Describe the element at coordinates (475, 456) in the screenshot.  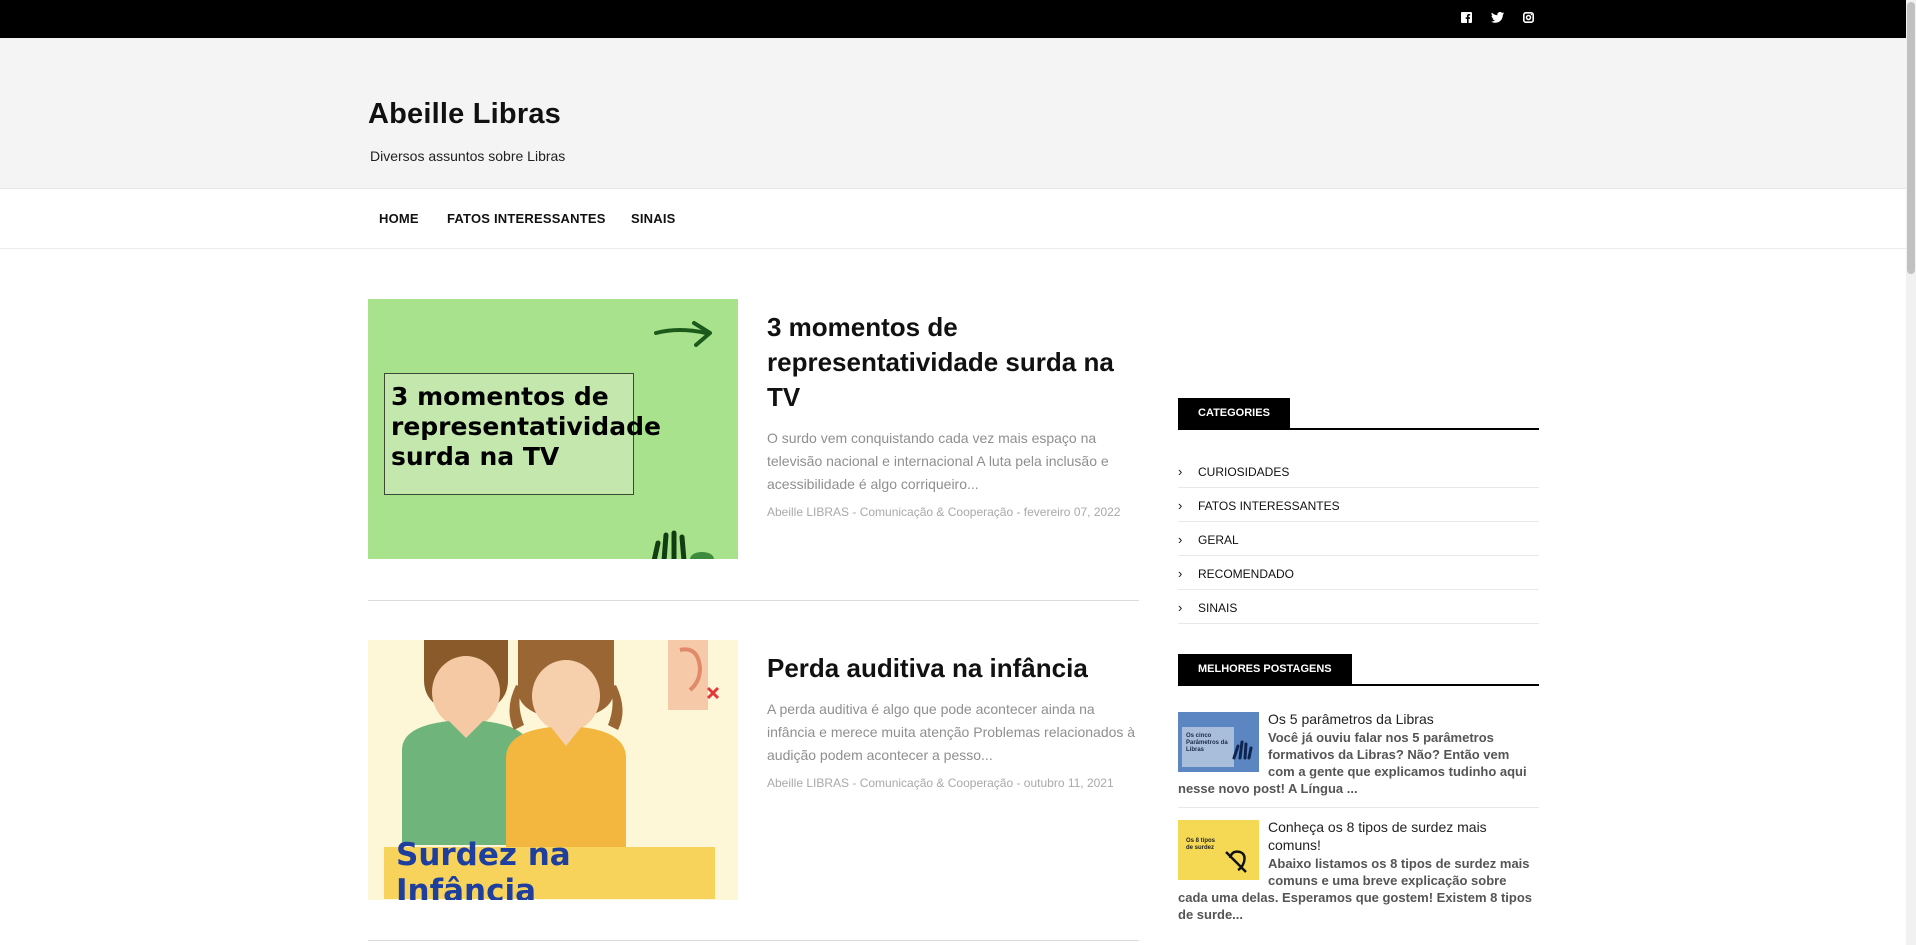
I see `thumbnail-caption-line: surda na TV` at that location.